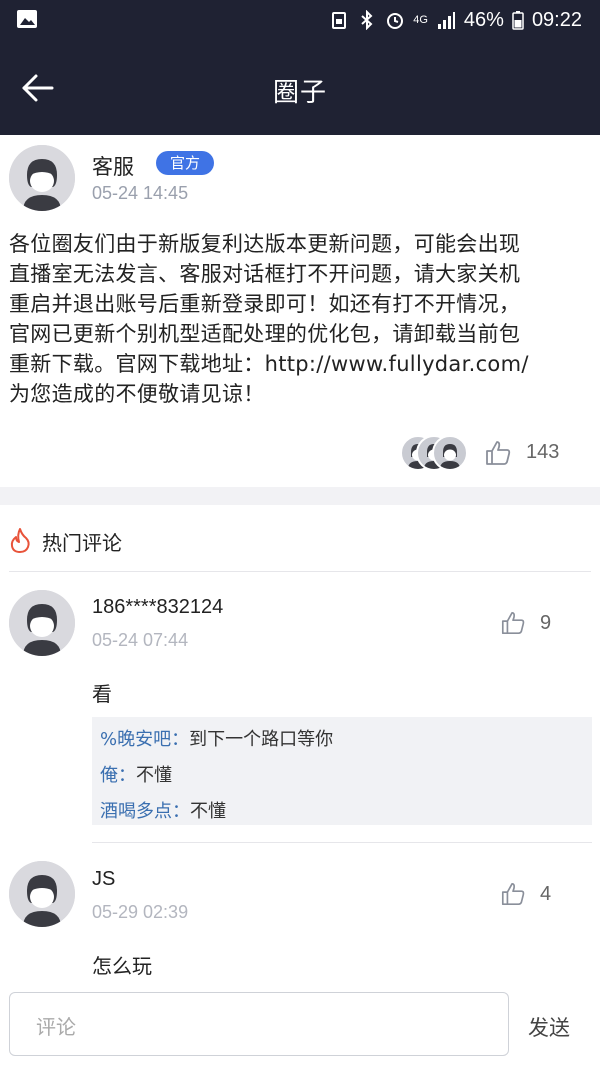 The height and width of the screenshot is (1067, 600). I want to click on comment-timestamp: 05-29 02:39, so click(140, 912).